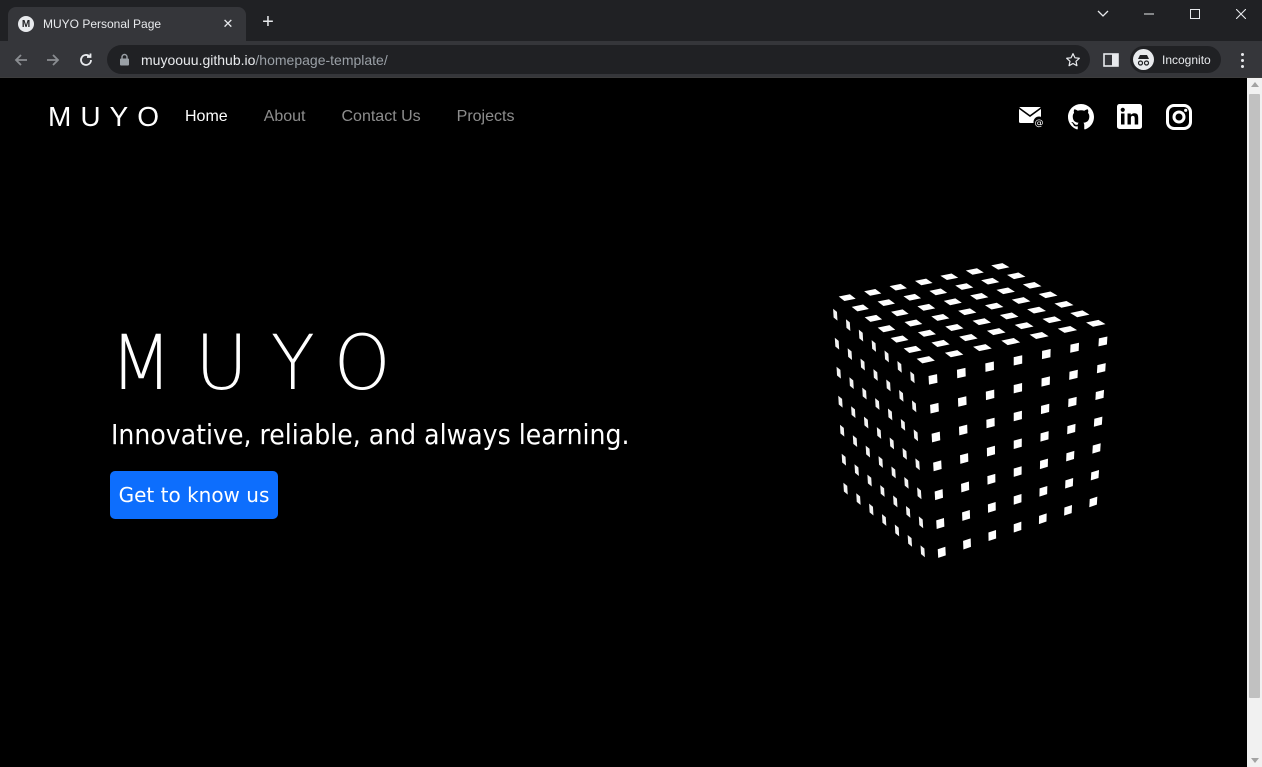 The image size is (1262, 767). I want to click on tab-favicon-icon: M, so click(26, 24).